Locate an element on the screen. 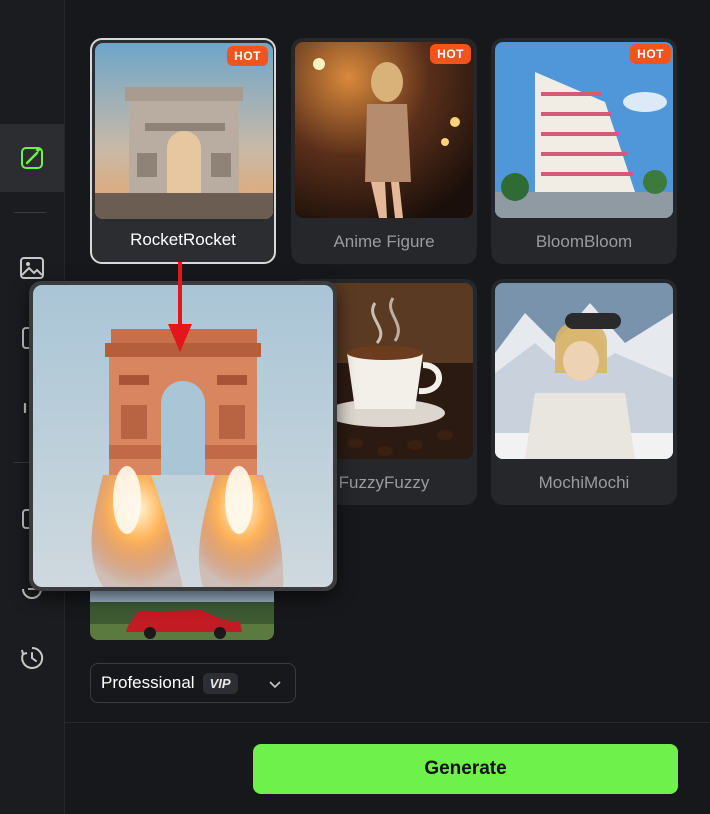 The height and width of the screenshot is (814, 710). sidebar-item-ai-effects is located at coordinates (32, 158).